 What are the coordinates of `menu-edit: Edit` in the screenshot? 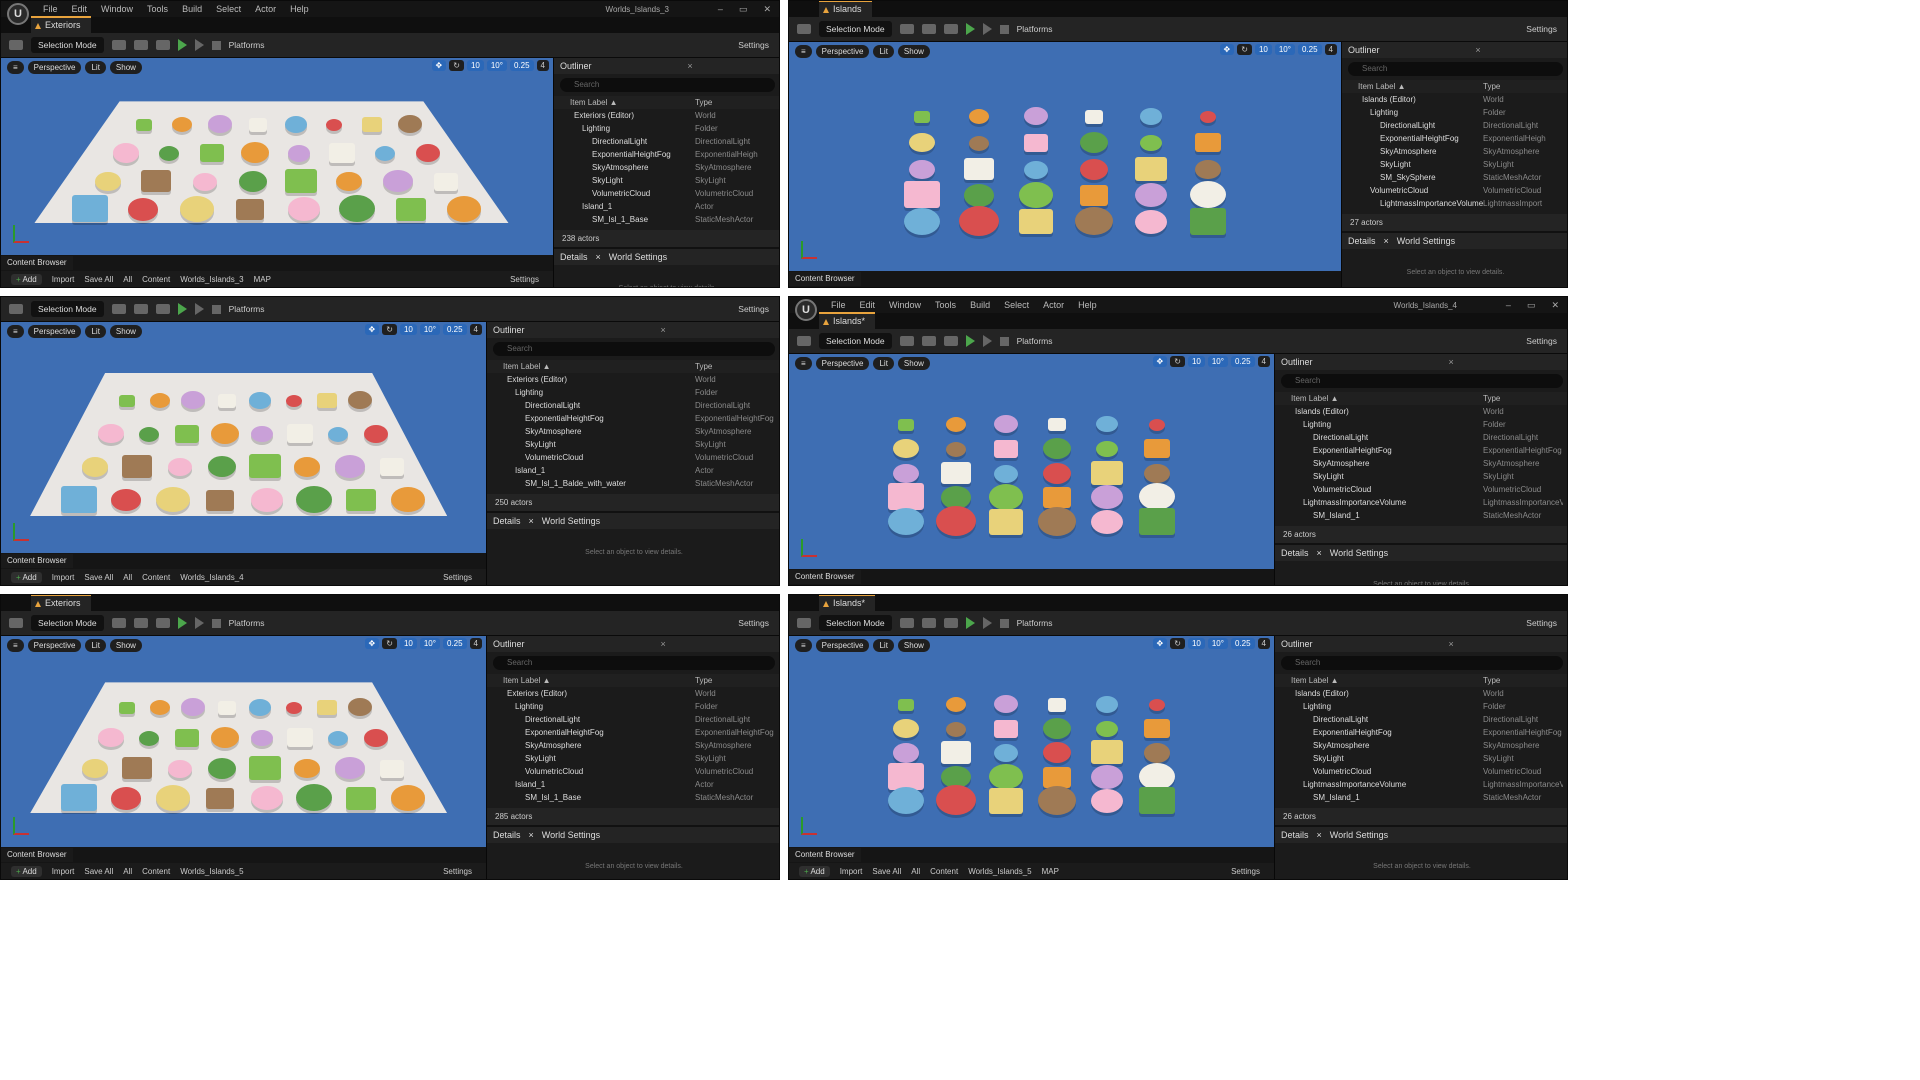 It's located at (80, 9).